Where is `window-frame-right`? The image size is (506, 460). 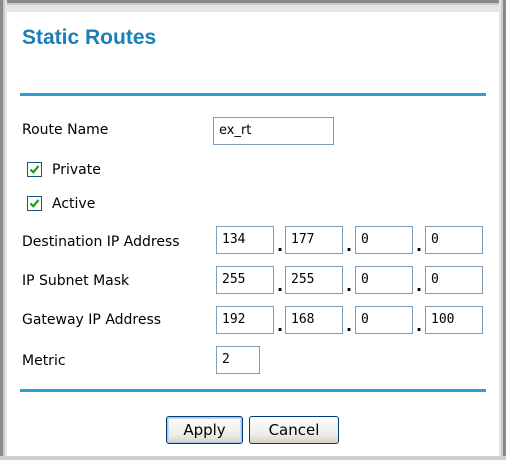 window-frame-right is located at coordinates (502, 230).